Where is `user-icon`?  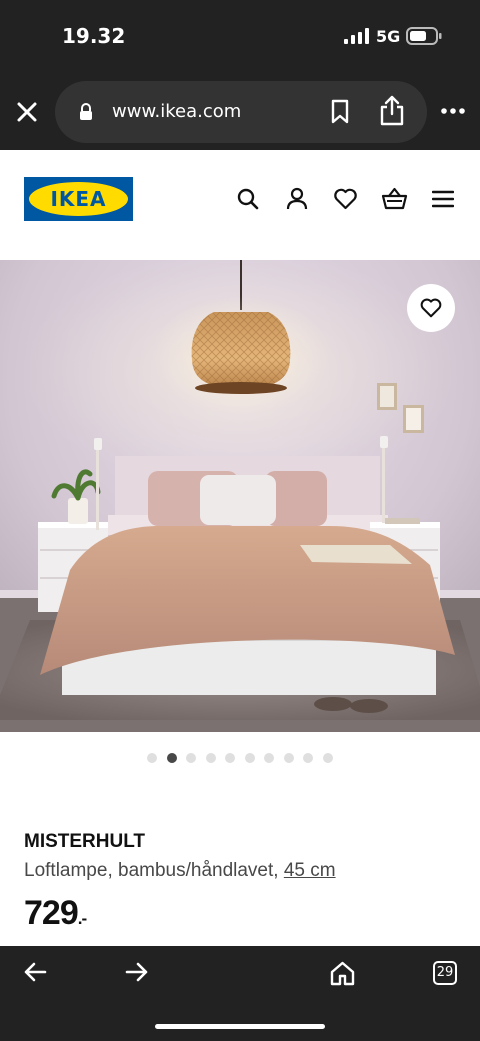
user-icon is located at coordinates (297, 199).